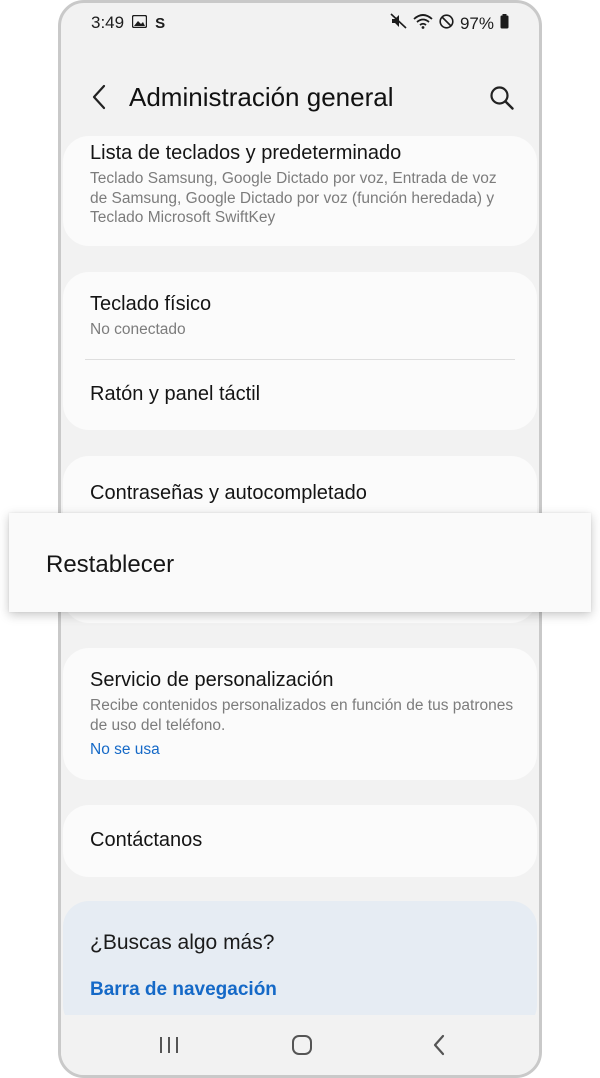  What do you see at coordinates (423, 23) in the screenshot?
I see `wifi-icon` at bounding box center [423, 23].